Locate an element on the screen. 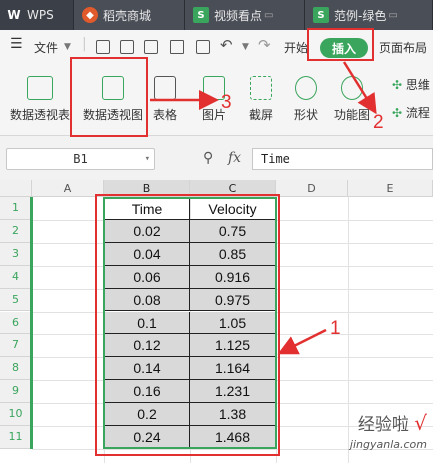  tab-wps-home: W WPS is located at coordinates (37, 15).